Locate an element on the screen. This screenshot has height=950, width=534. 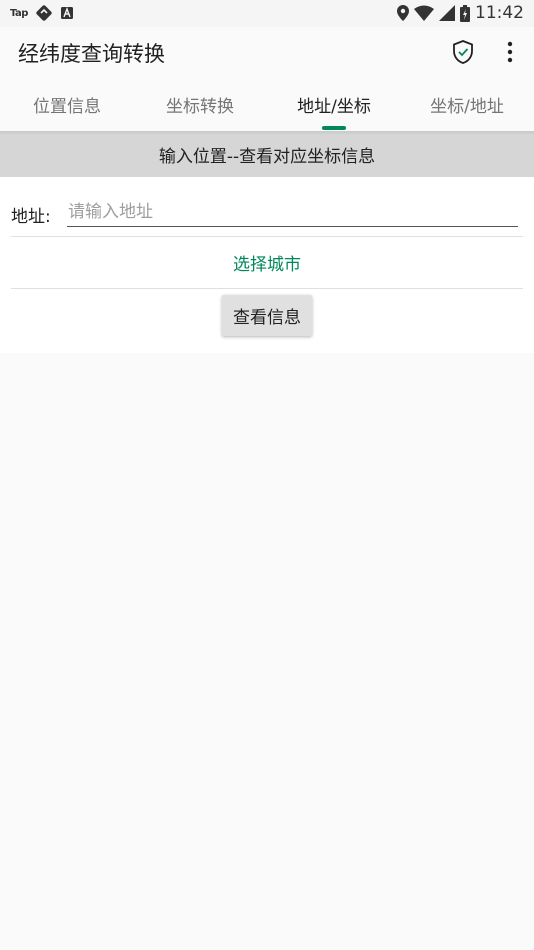
status-time: 11:42 is located at coordinates (499, 13).